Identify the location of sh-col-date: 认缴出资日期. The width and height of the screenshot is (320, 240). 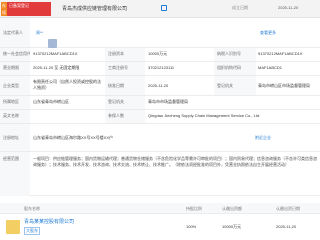
(288, 208).